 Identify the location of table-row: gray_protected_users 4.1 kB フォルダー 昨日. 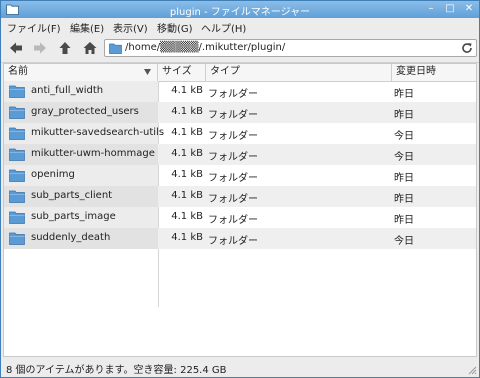
(240, 112).